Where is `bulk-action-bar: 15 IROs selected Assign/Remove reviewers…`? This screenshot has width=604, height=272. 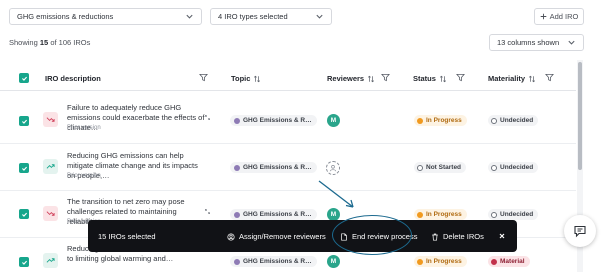
bulk-action-bar: 15 IROs selected Assign/Remove reviewers… is located at coordinates (302, 236).